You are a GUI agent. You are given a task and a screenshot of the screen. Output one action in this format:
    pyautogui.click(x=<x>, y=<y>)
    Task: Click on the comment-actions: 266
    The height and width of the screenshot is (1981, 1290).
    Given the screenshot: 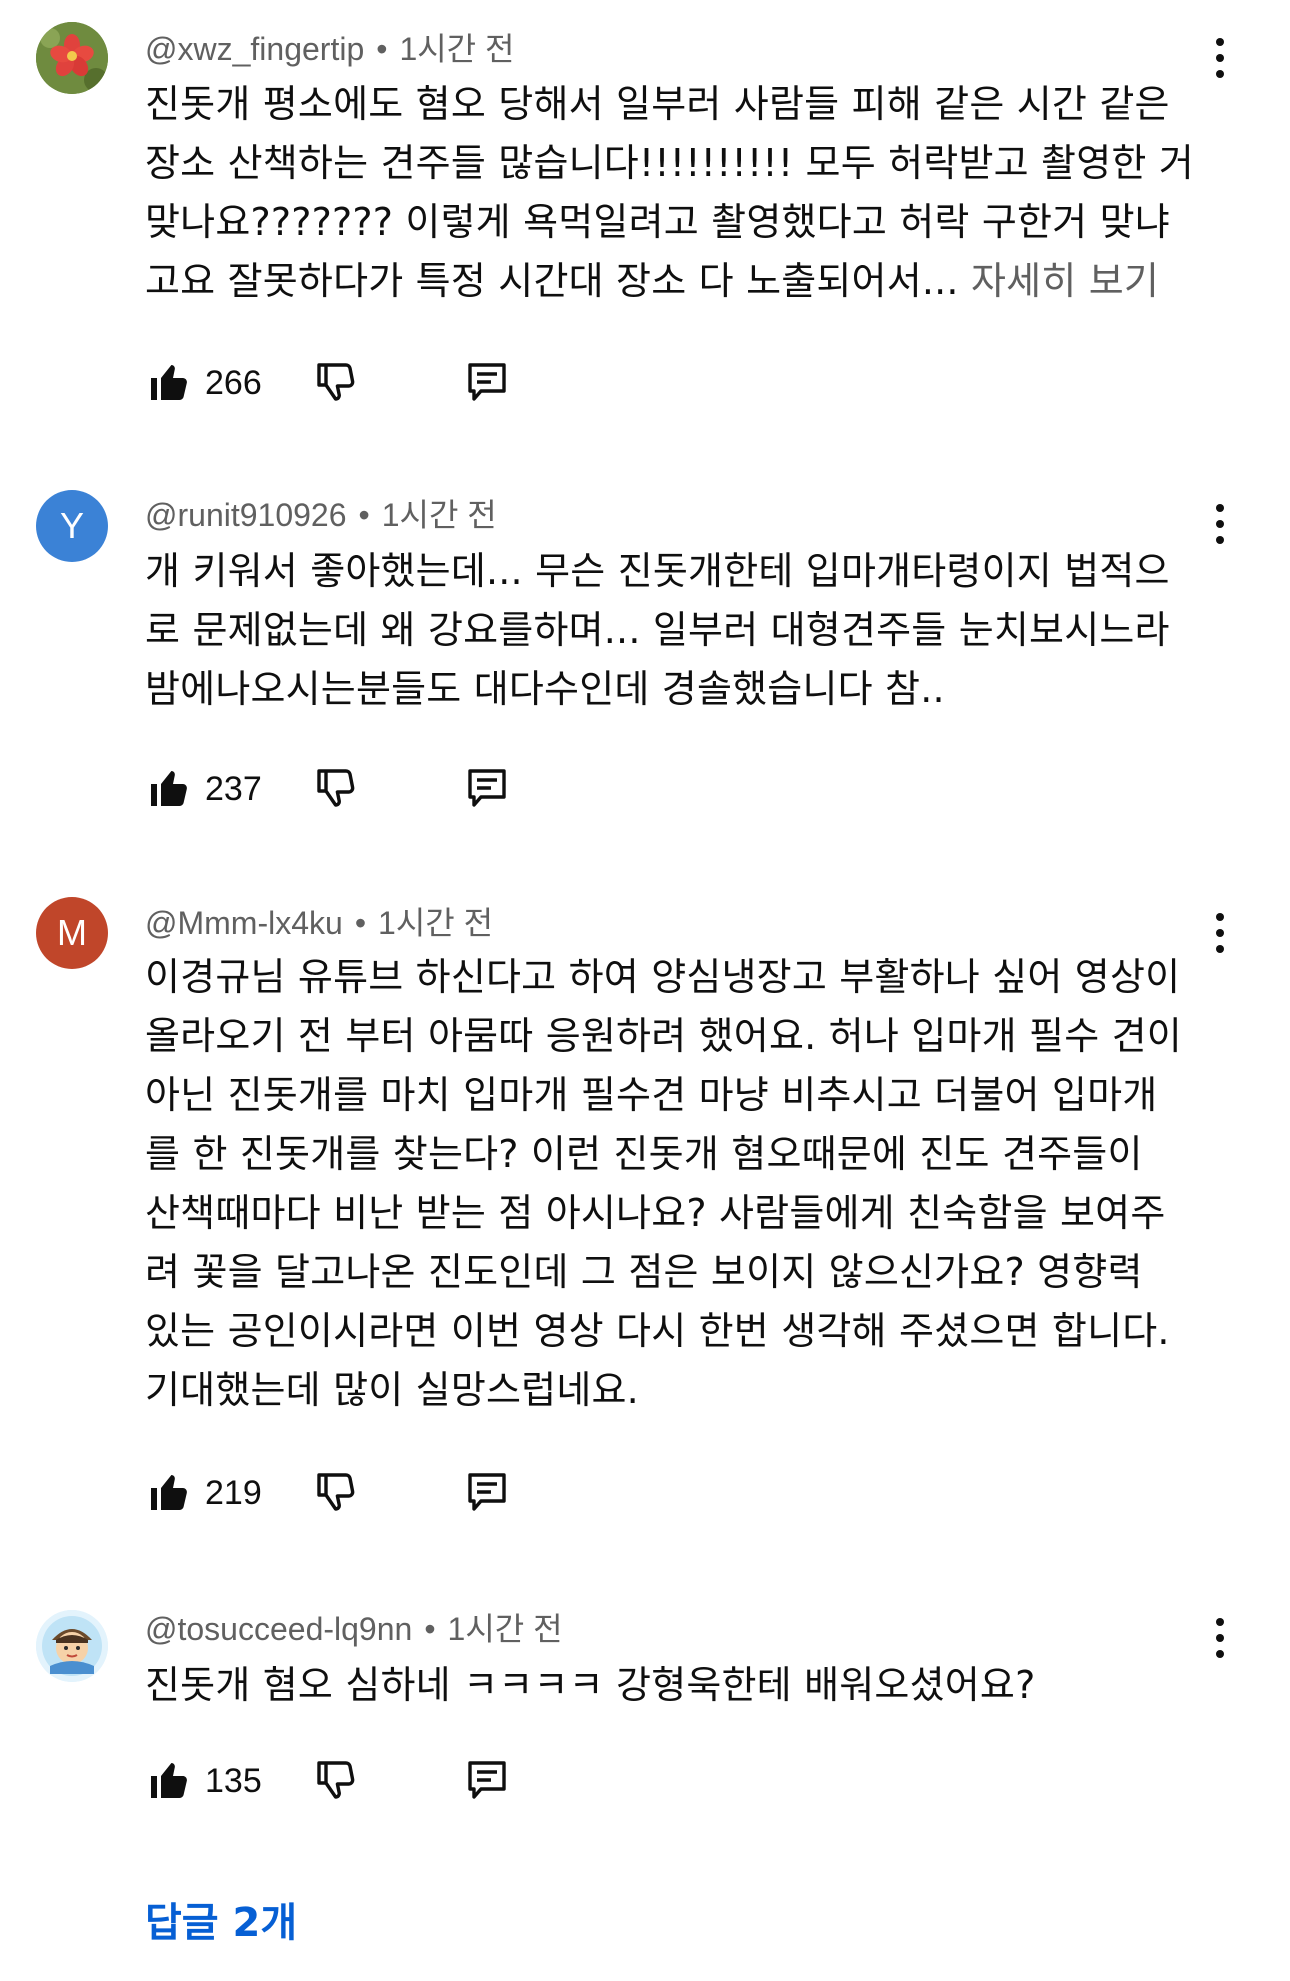 What is the action you would take?
    pyautogui.click(x=345, y=383)
    